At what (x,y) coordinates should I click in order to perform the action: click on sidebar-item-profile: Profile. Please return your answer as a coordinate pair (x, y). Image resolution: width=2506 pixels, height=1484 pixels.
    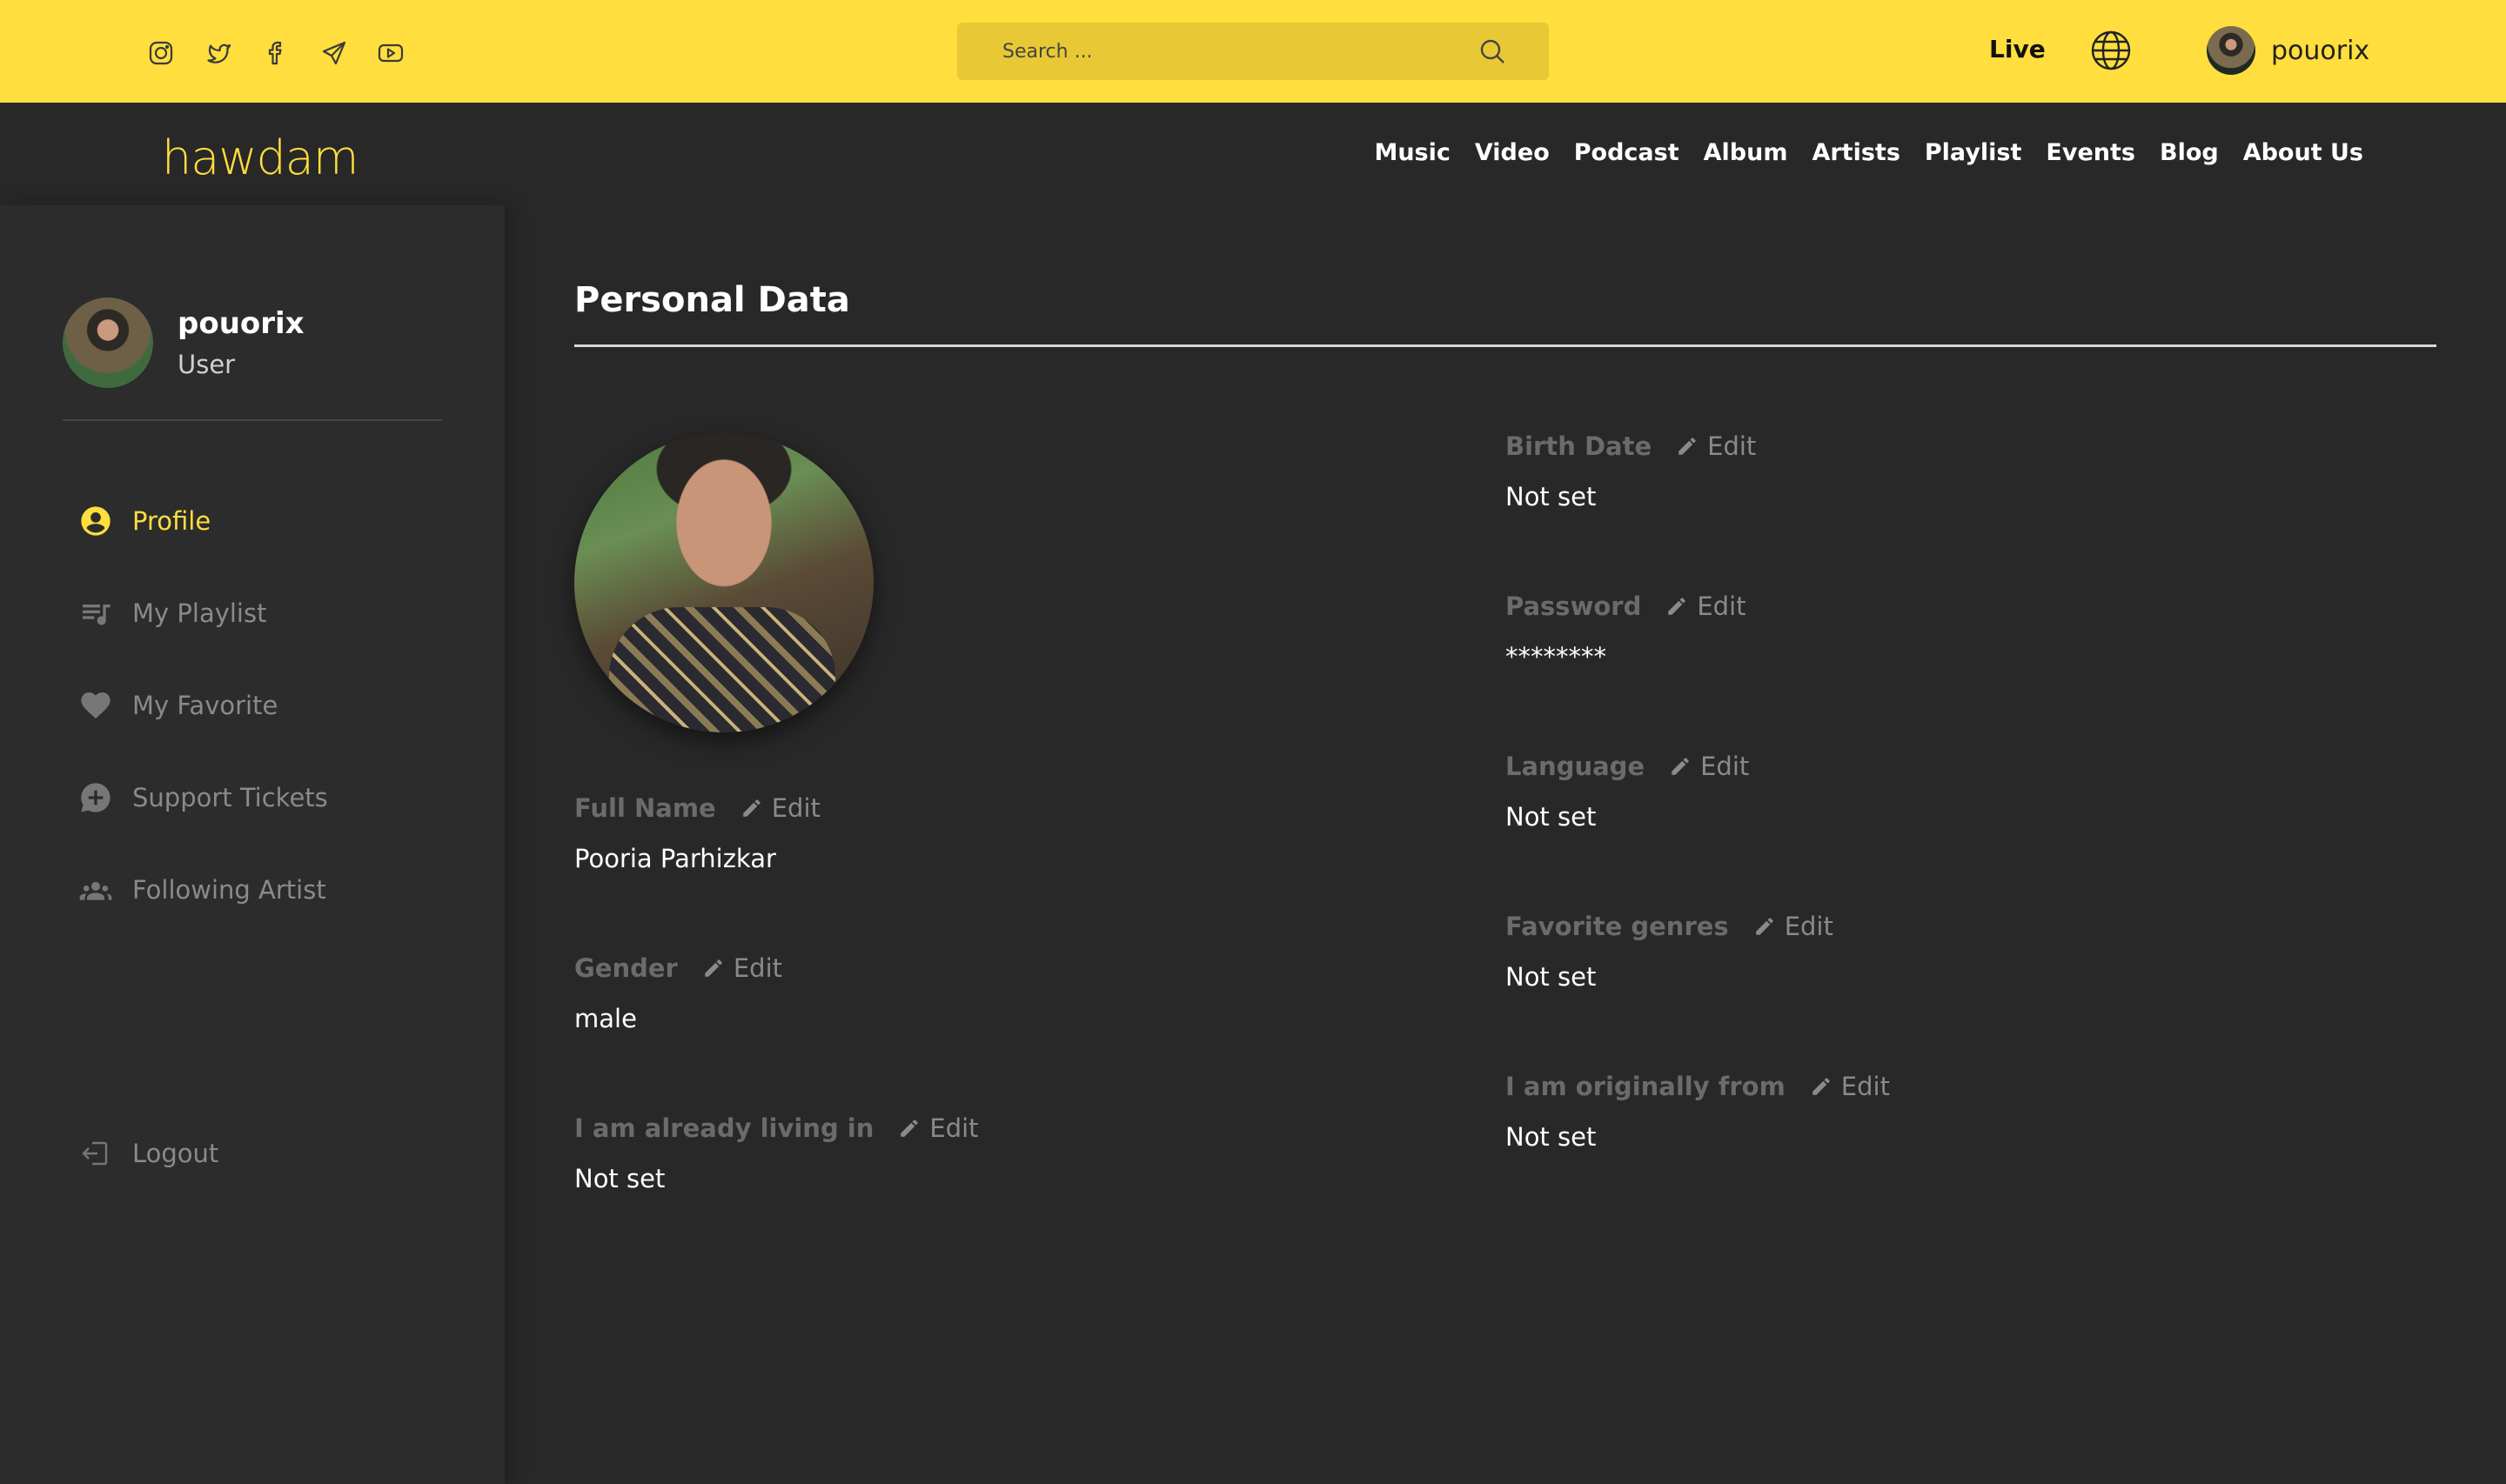
    Looking at the image, I should click on (203, 521).